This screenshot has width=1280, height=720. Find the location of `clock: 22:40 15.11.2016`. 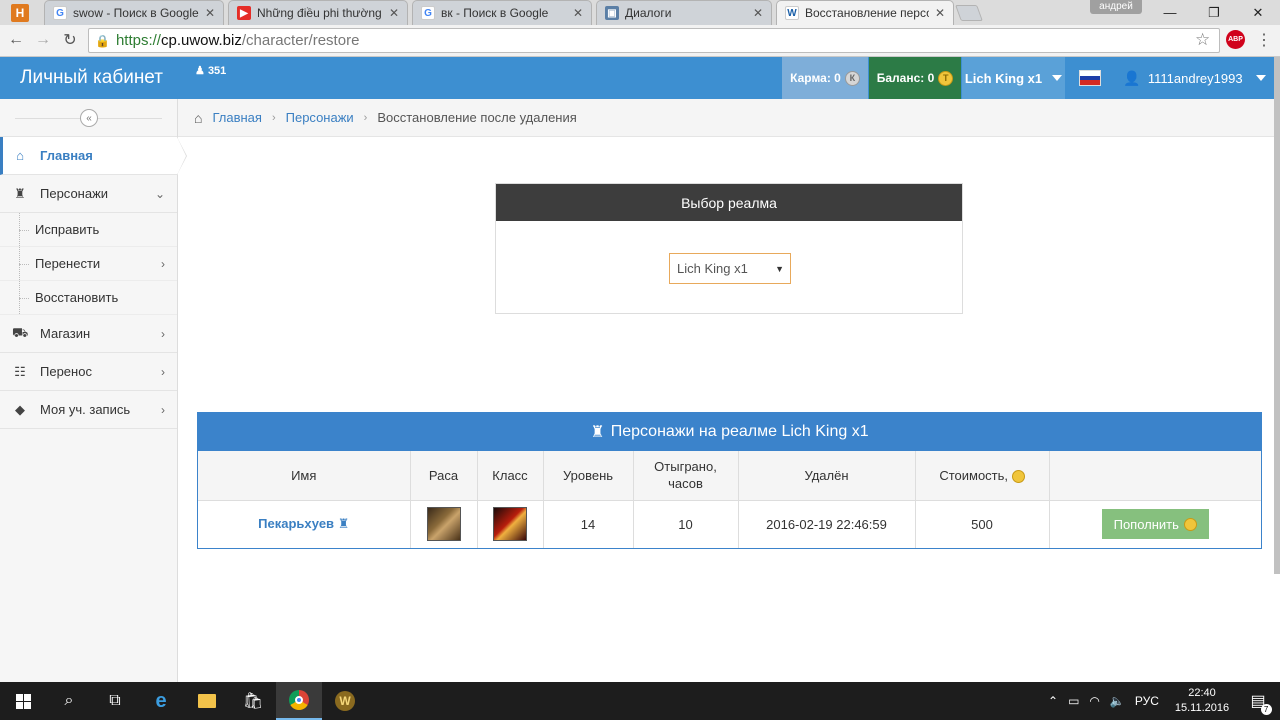

clock: 22:40 15.11.2016 is located at coordinates (1202, 701).